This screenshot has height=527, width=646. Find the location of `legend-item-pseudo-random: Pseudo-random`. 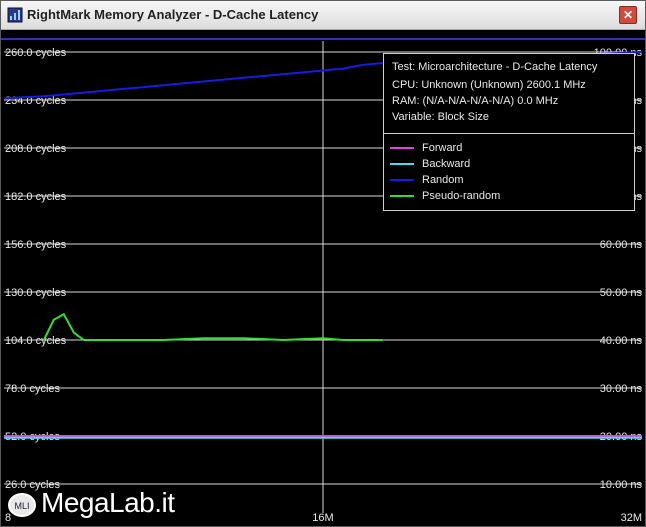

legend-item-pseudo-random: Pseudo-random is located at coordinates (445, 196).